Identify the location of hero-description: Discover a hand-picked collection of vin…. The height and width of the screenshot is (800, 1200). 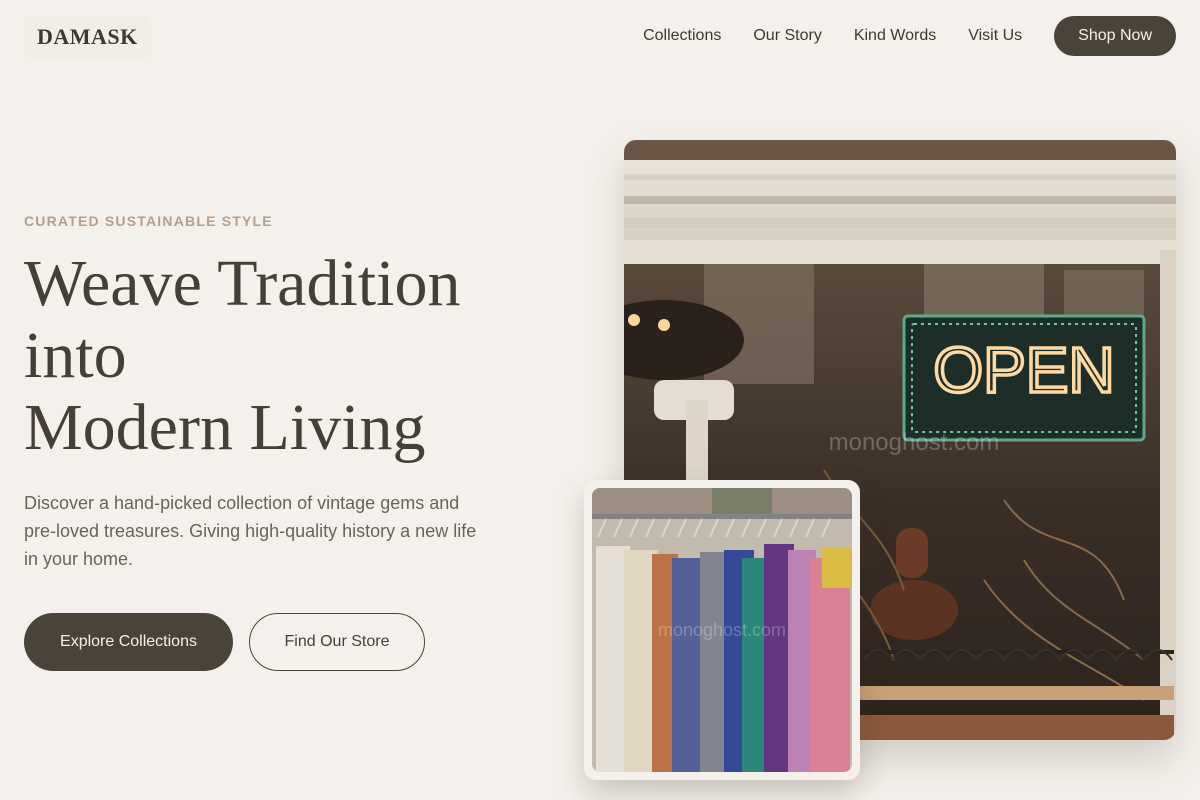
(250, 531).